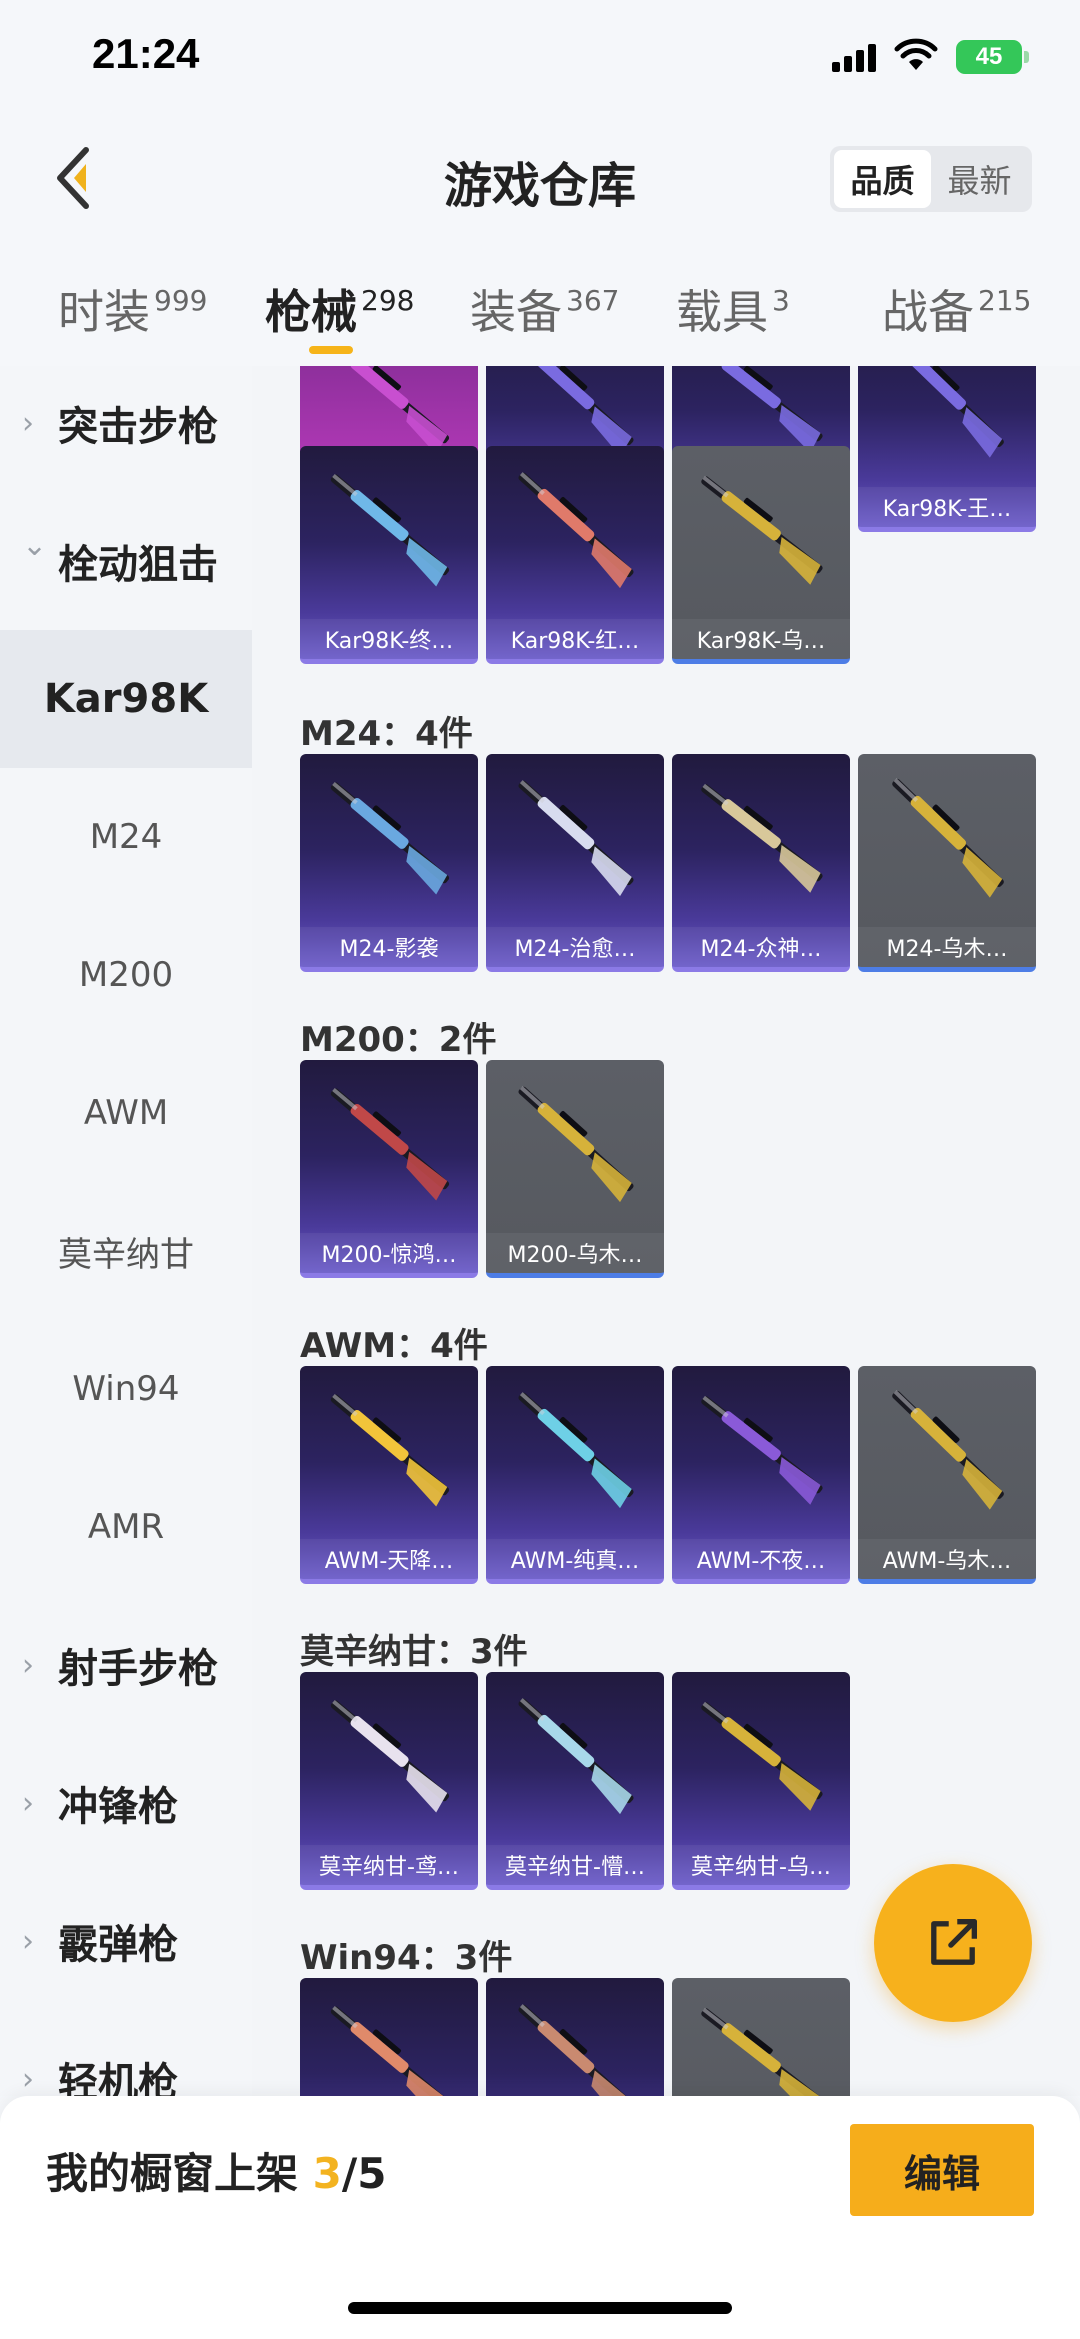  What do you see at coordinates (331, 350) in the screenshot?
I see `active-tab-indicator` at bounding box center [331, 350].